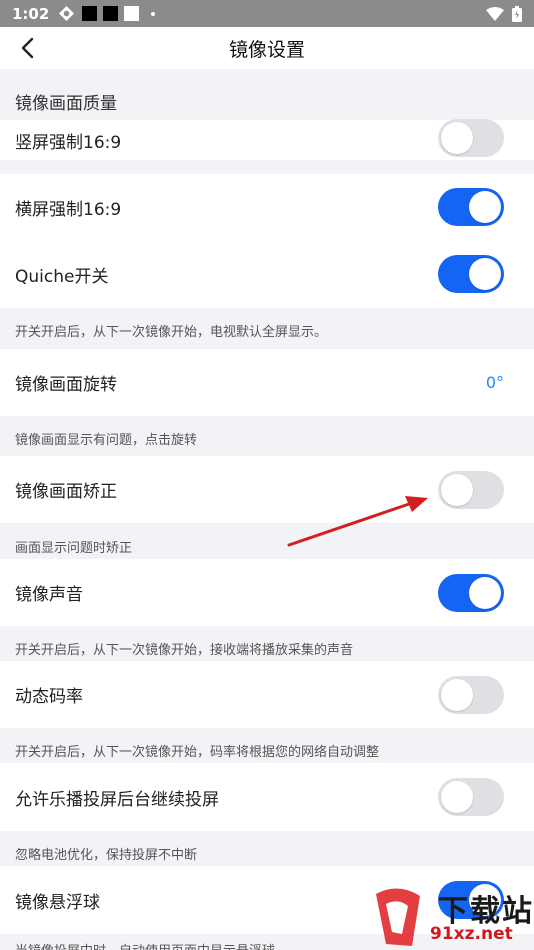 The width and height of the screenshot is (534, 950). What do you see at coordinates (267, 207) in the screenshot?
I see `setting-row-landscape: 横屏强制16:9` at bounding box center [267, 207].